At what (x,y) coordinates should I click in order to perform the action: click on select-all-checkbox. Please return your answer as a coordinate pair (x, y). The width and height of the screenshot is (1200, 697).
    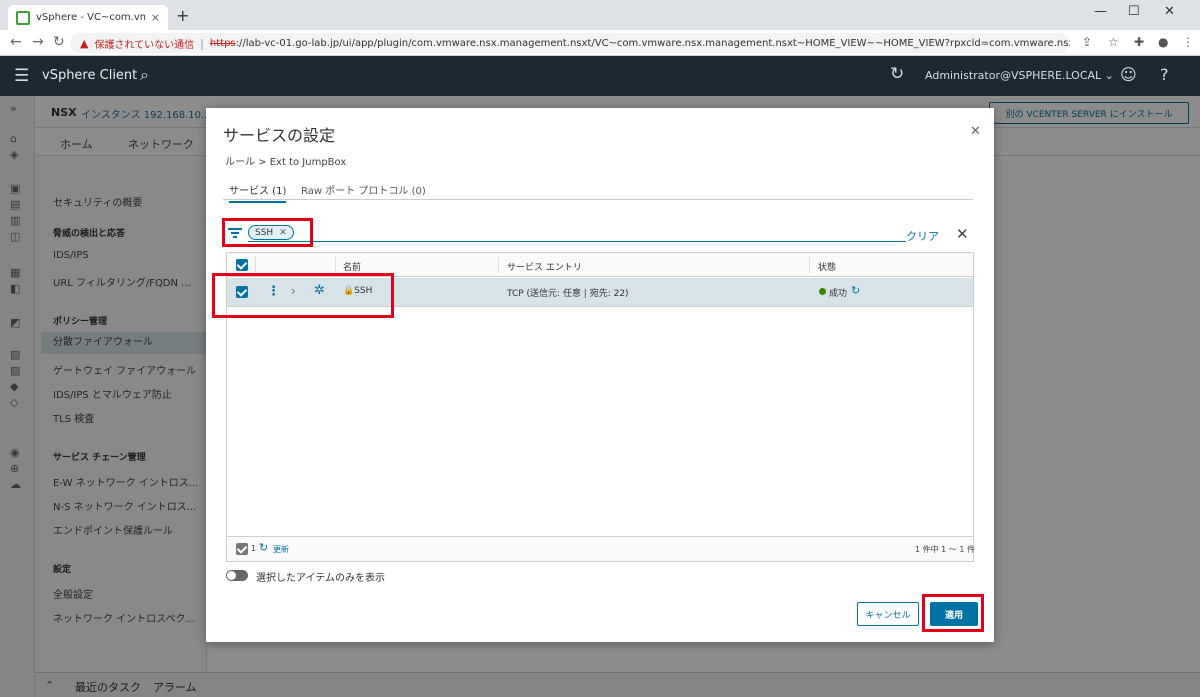
    Looking at the image, I should click on (242, 265).